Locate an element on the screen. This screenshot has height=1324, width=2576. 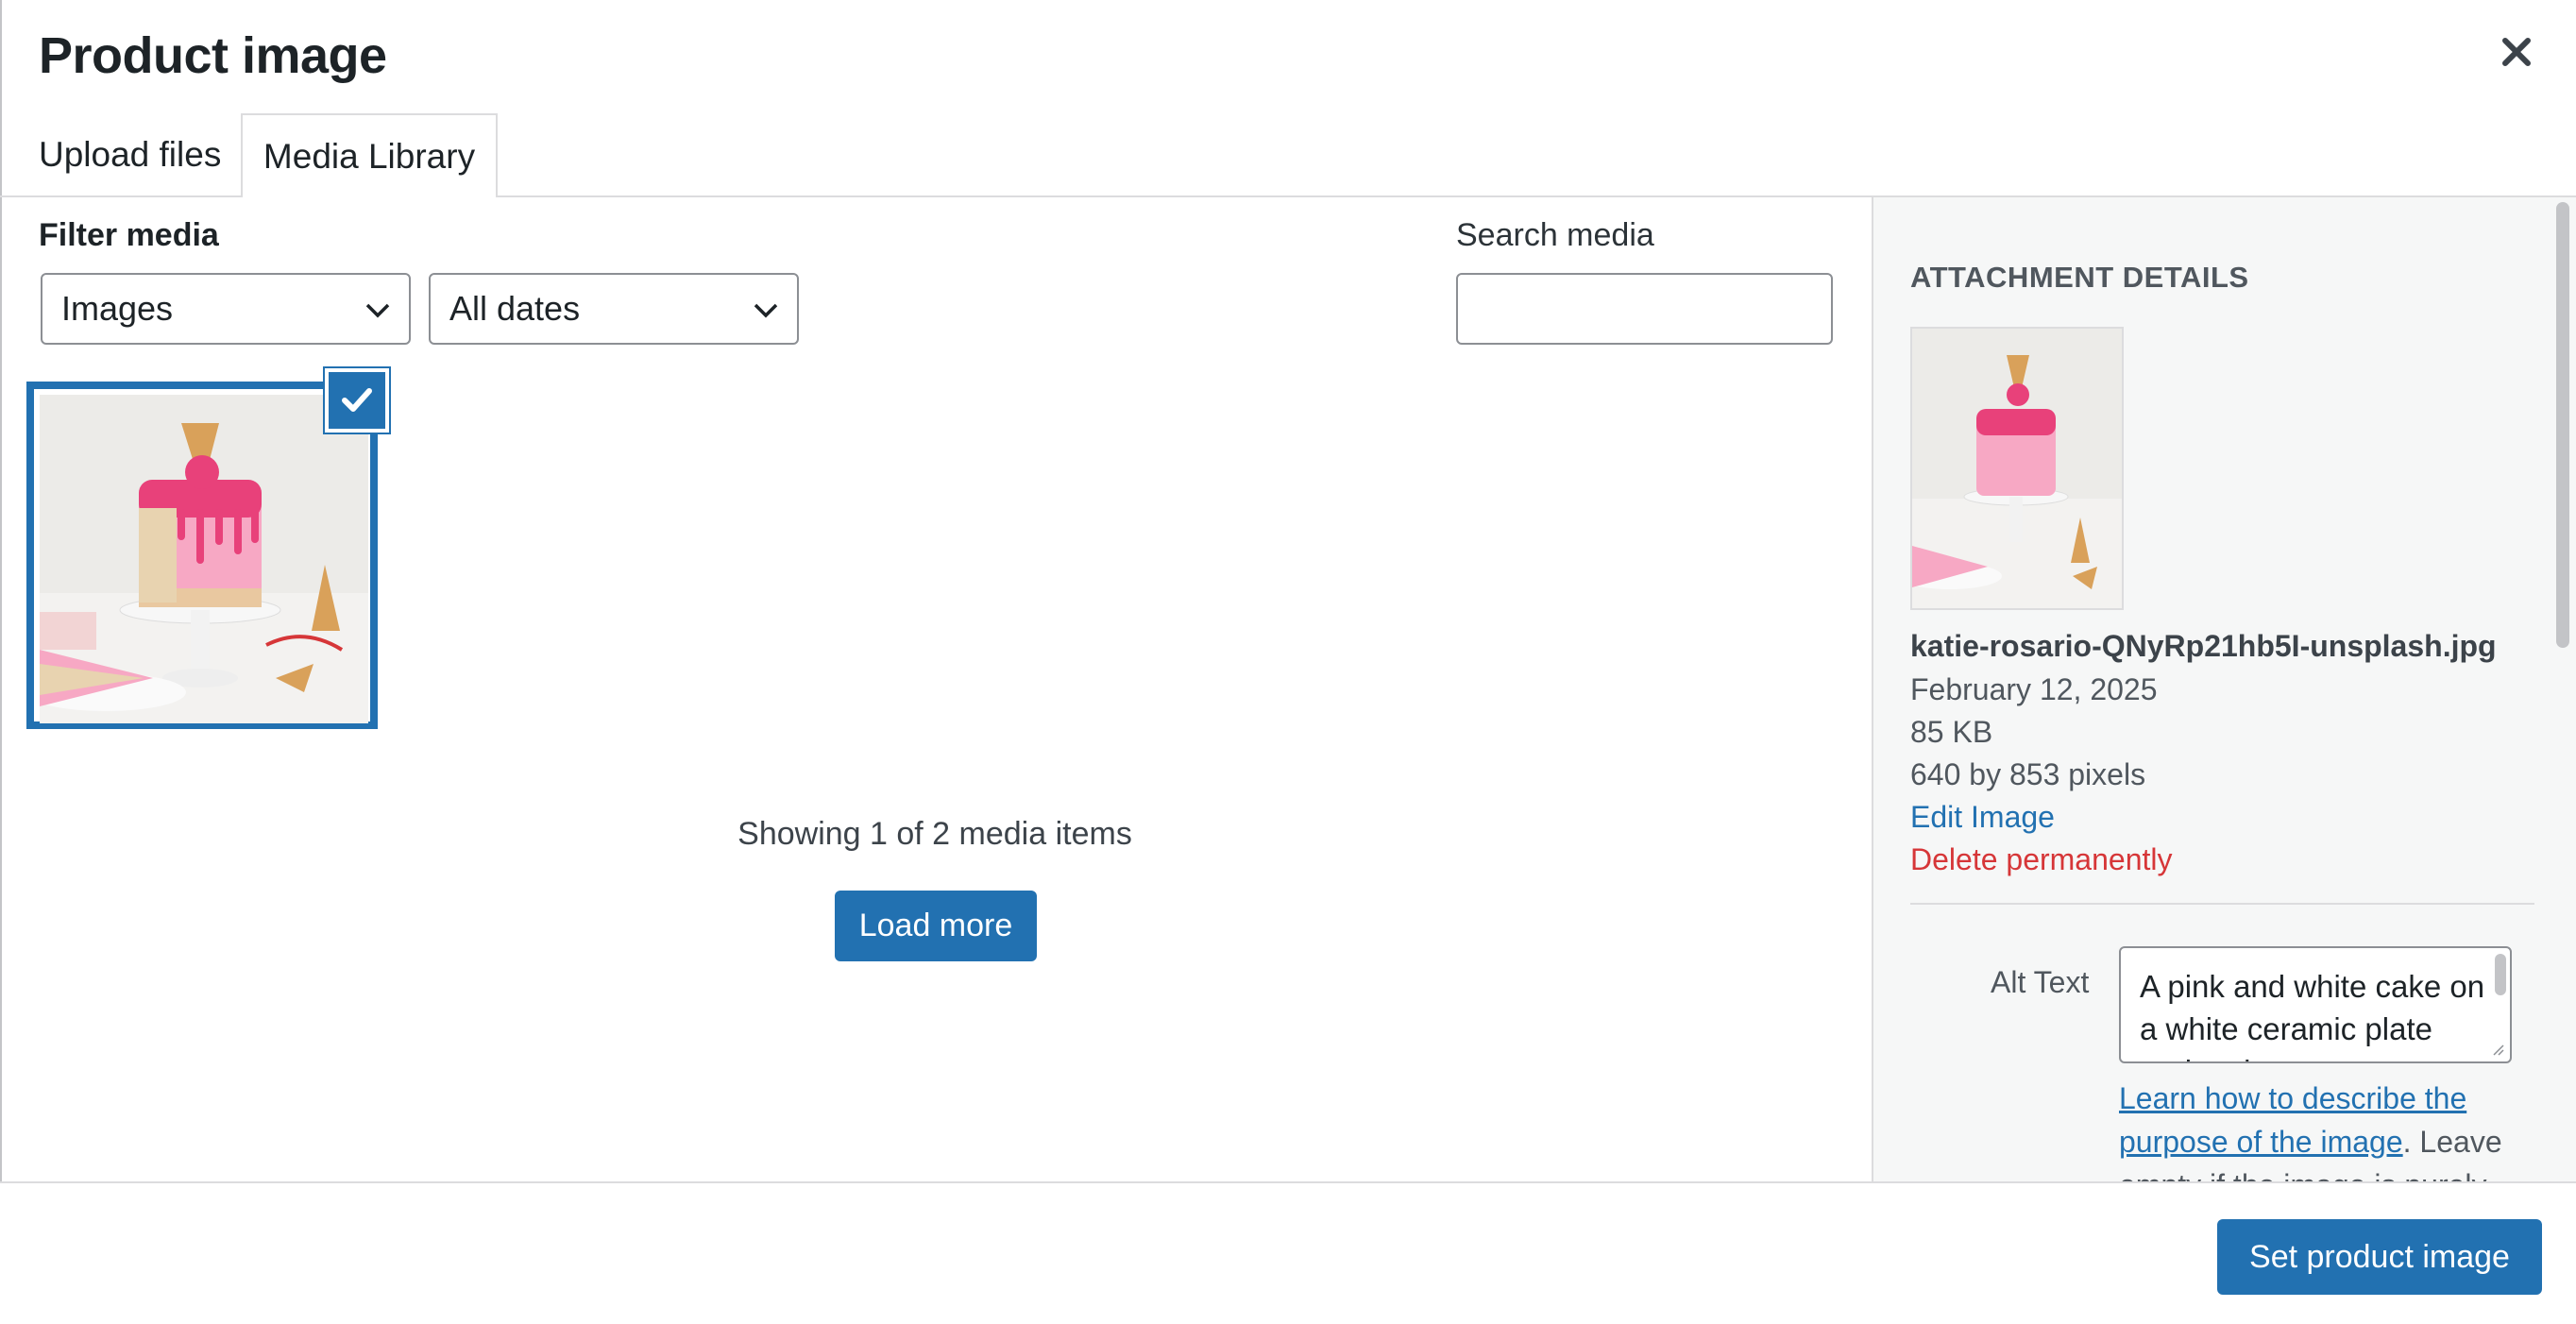
tab-media-library: Media Library is located at coordinates (369, 155).